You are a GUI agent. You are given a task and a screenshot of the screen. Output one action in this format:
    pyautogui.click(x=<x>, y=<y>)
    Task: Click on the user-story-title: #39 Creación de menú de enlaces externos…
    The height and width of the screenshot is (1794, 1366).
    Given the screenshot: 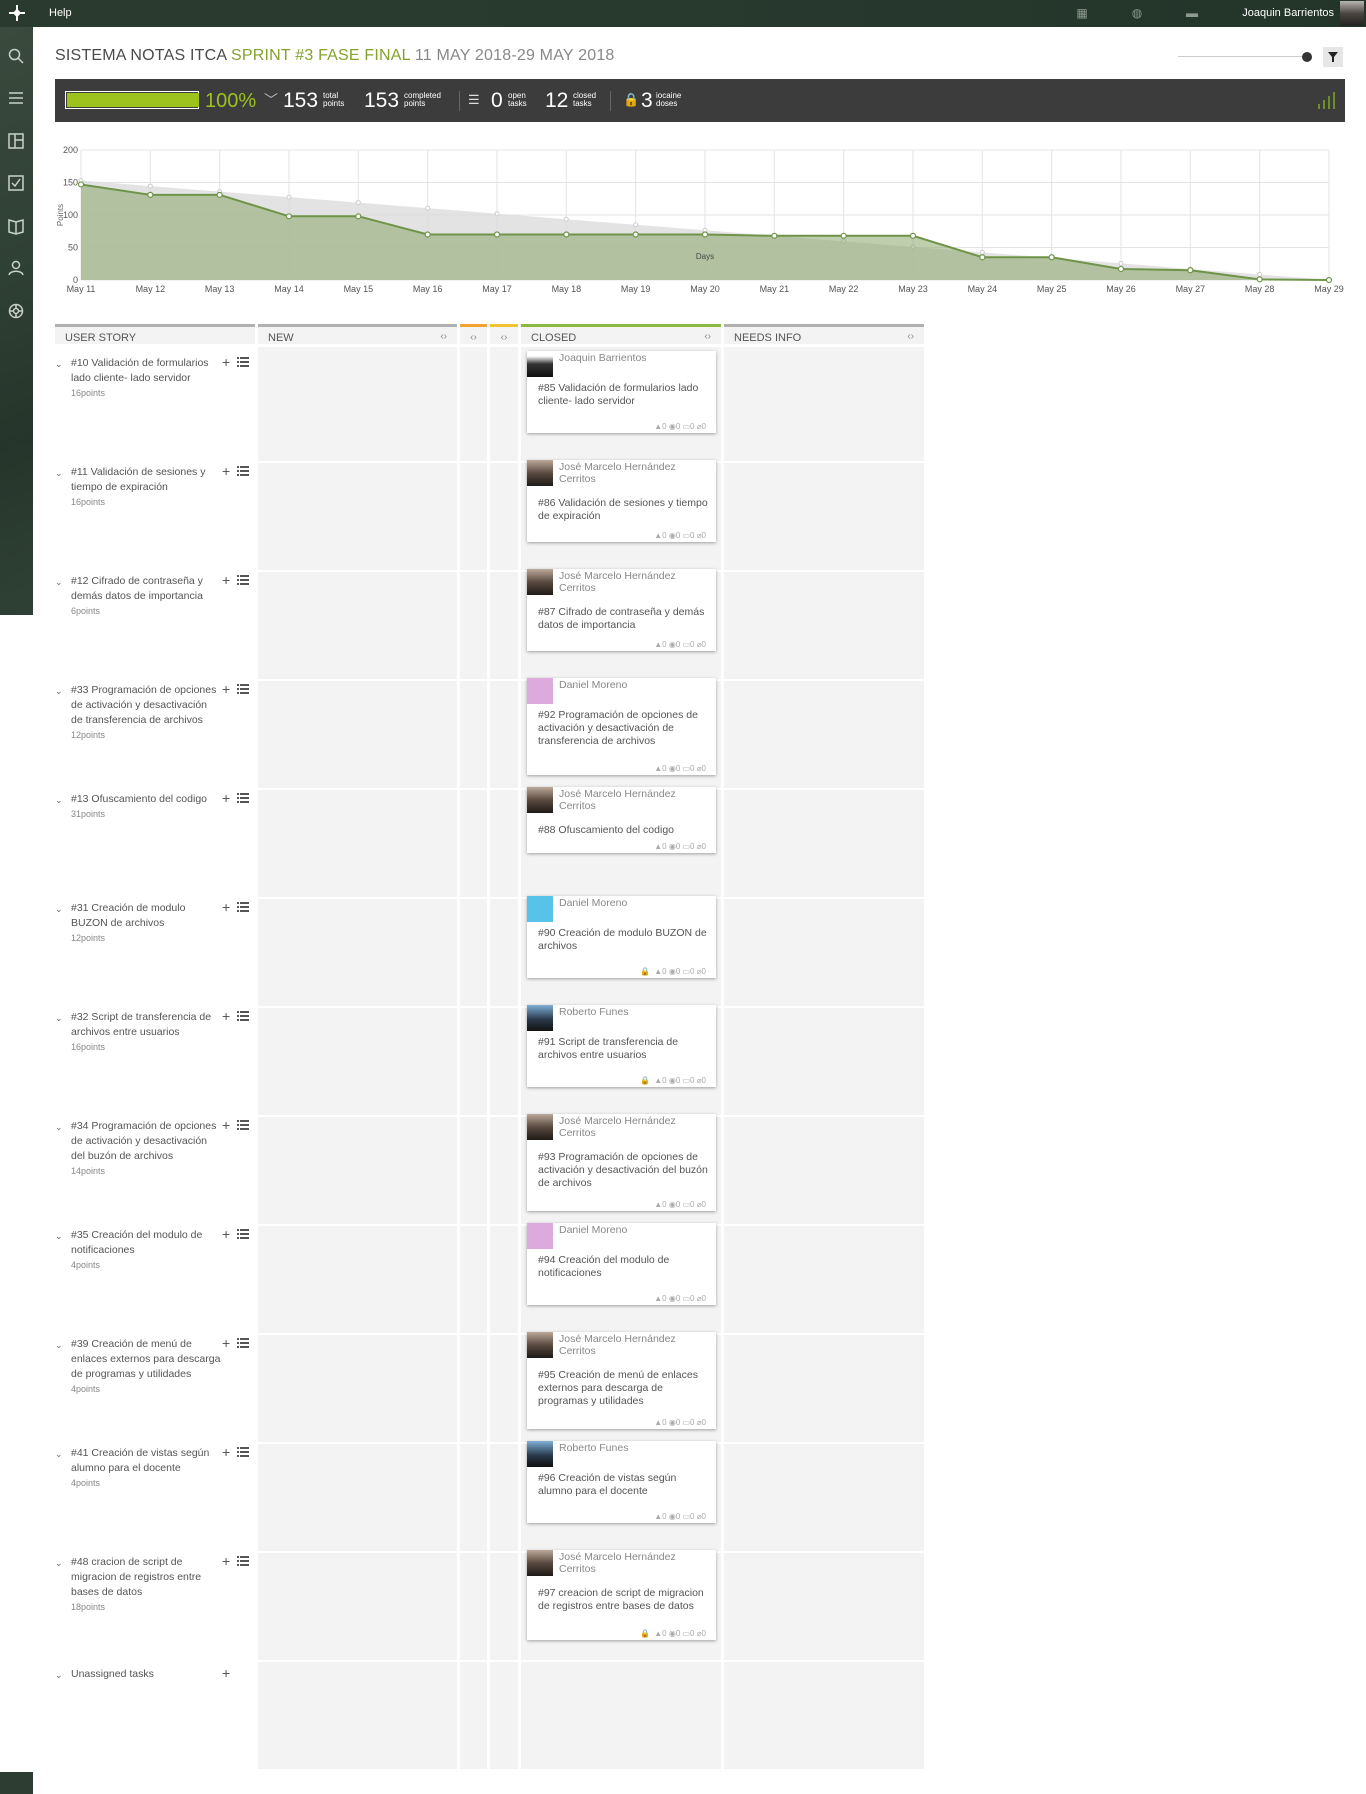 What is the action you would take?
    pyautogui.click(x=146, y=1367)
    